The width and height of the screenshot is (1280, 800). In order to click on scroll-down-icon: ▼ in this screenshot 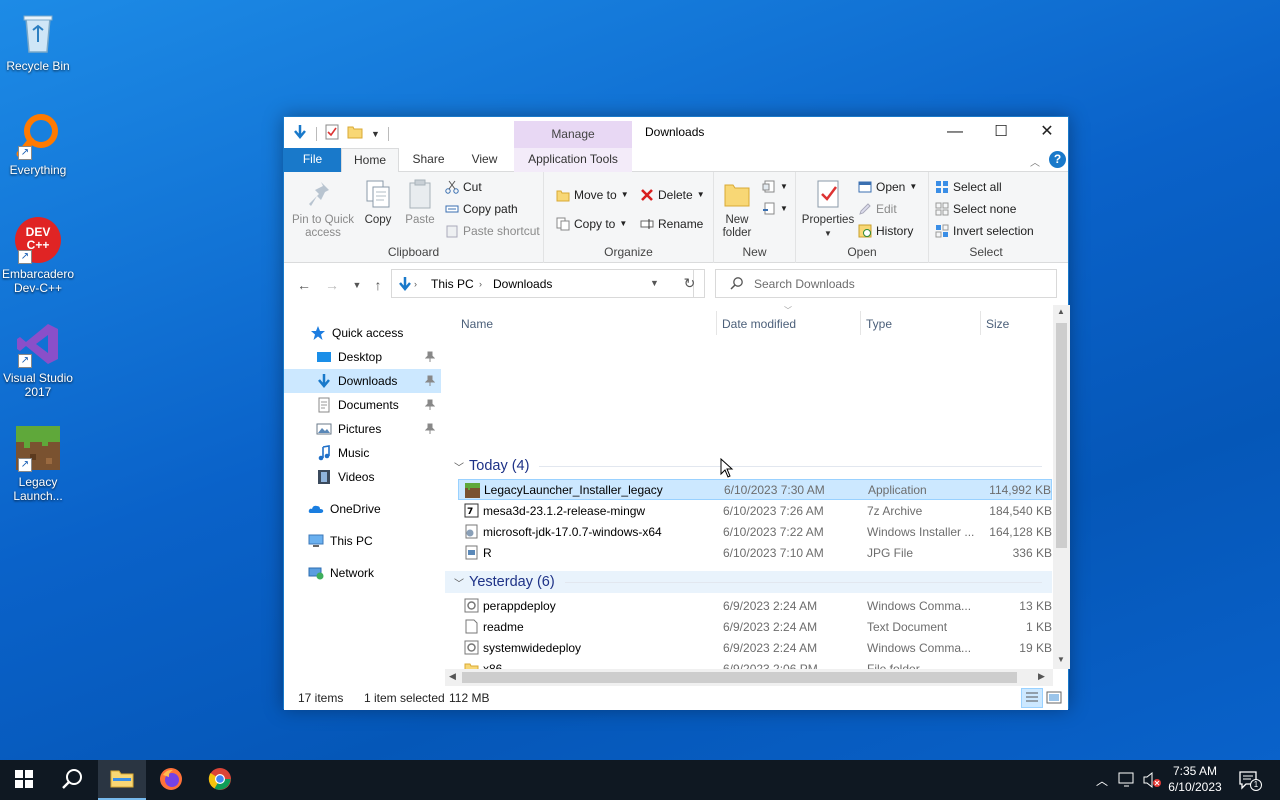, I will do `click(1061, 659)`.